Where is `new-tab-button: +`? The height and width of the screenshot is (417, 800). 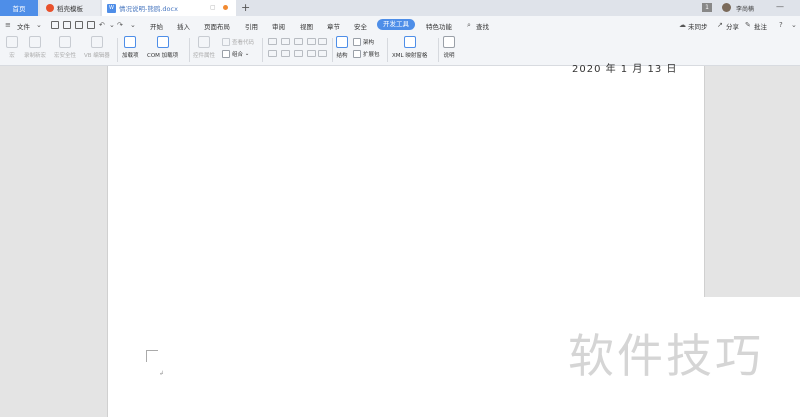 new-tab-button: + is located at coordinates (245, 7).